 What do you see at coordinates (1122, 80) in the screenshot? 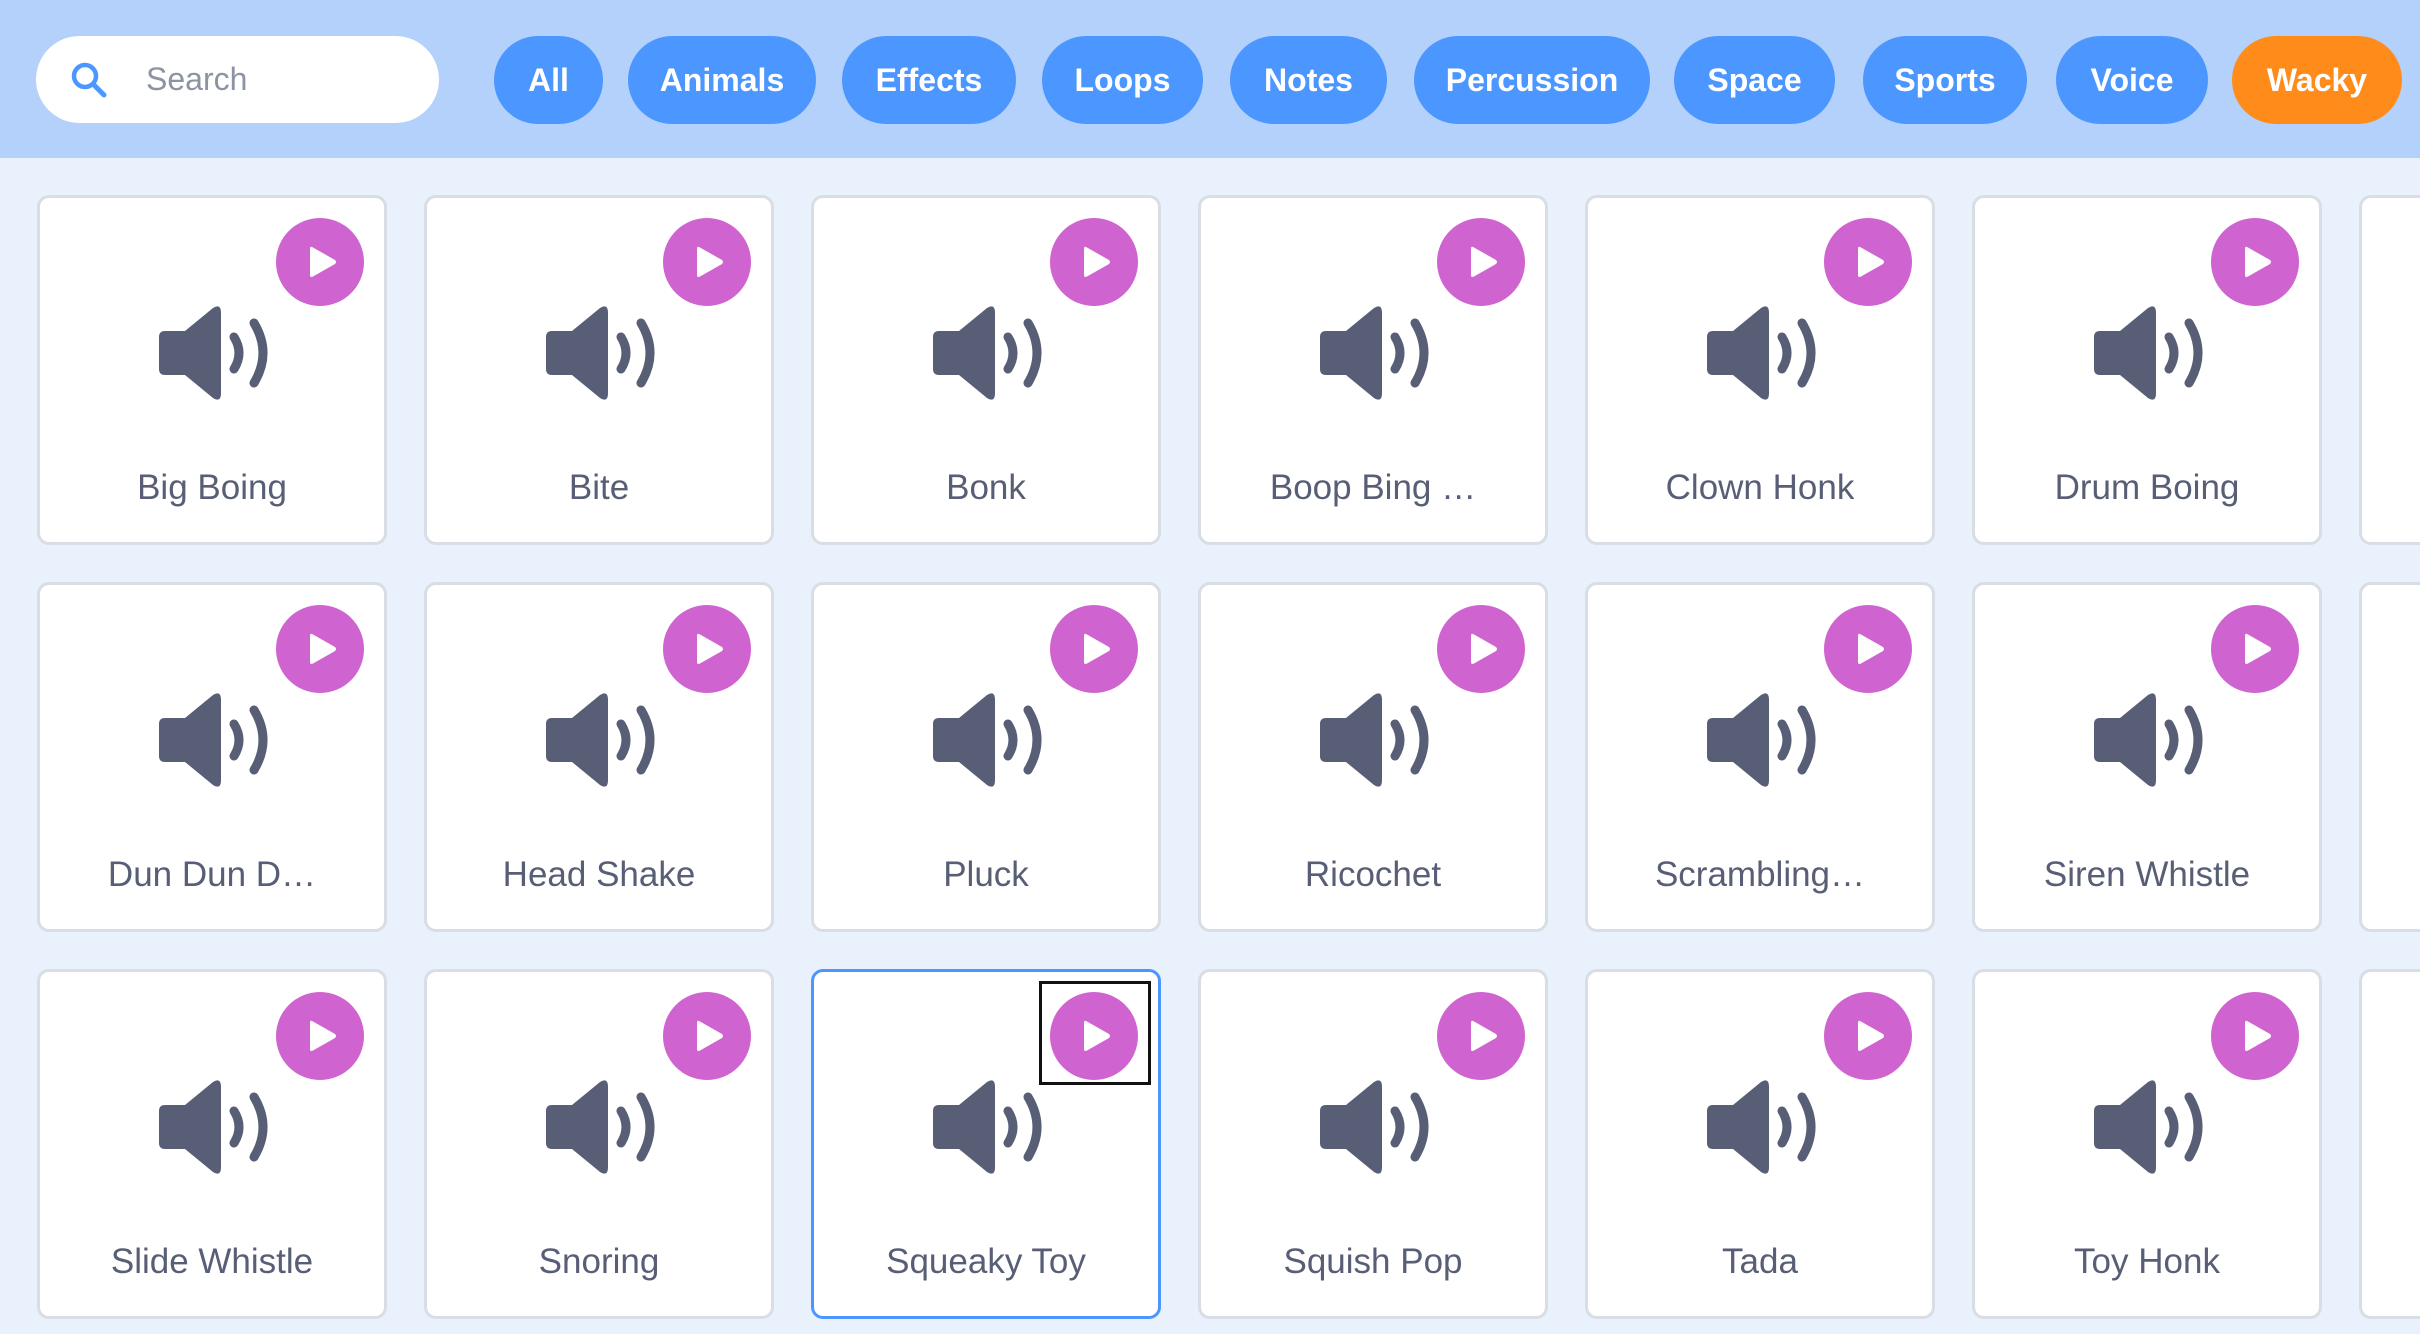
I see `category-loops: Loops` at bounding box center [1122, 80].